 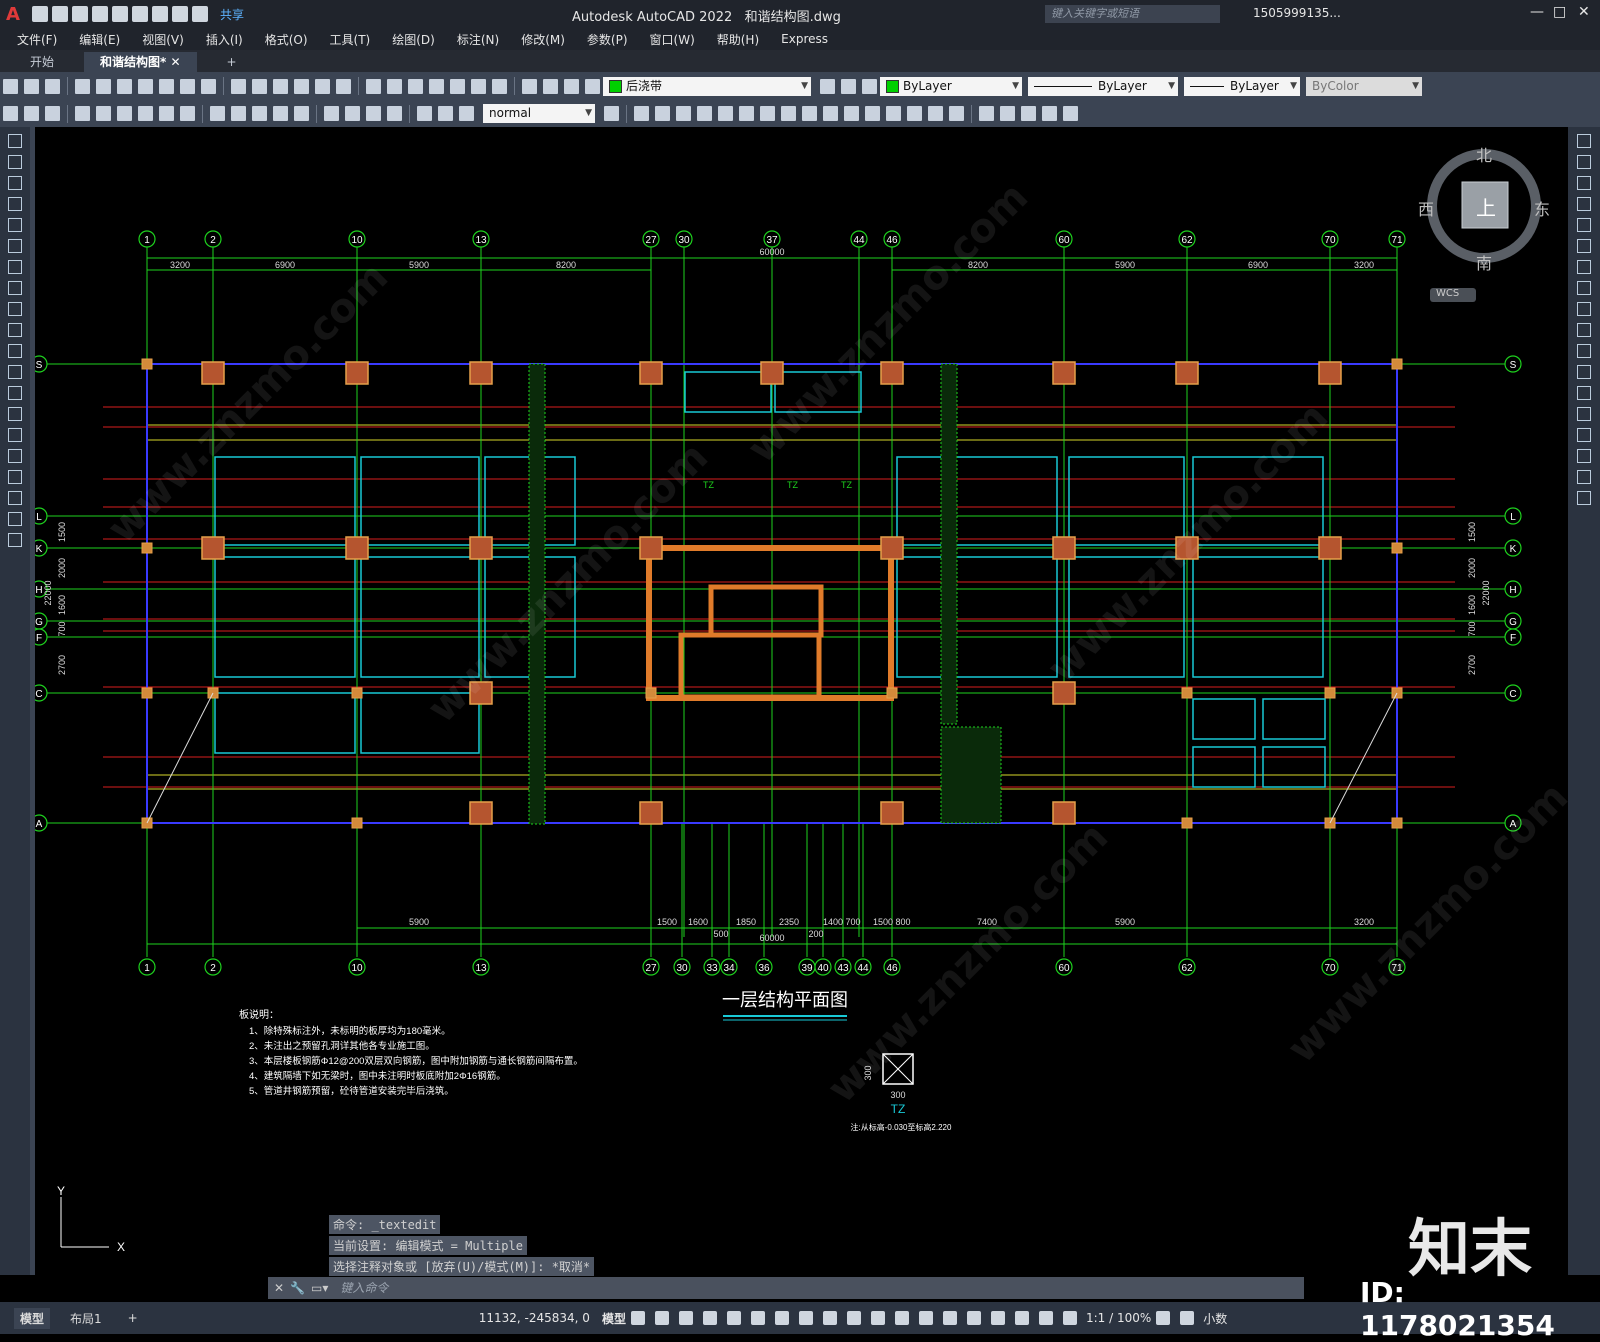 I want to click on tolerance-icon, so click(x=331, y=113).